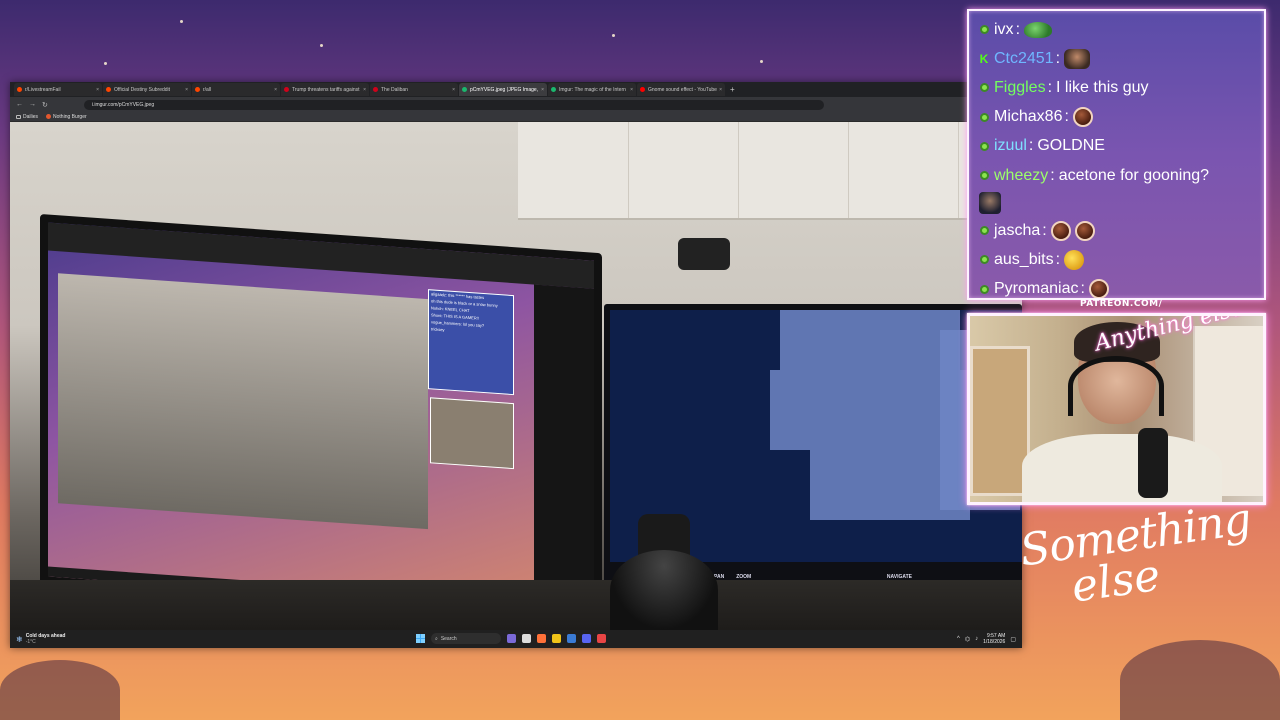 Image resolution: width=1280 pixels, height=720 pixels. What do you see at coordinates (516, 117) in the screenshot?
I see `bookmarks-bar: Dailies Nothing Burger` at bounding box center [516, 117].